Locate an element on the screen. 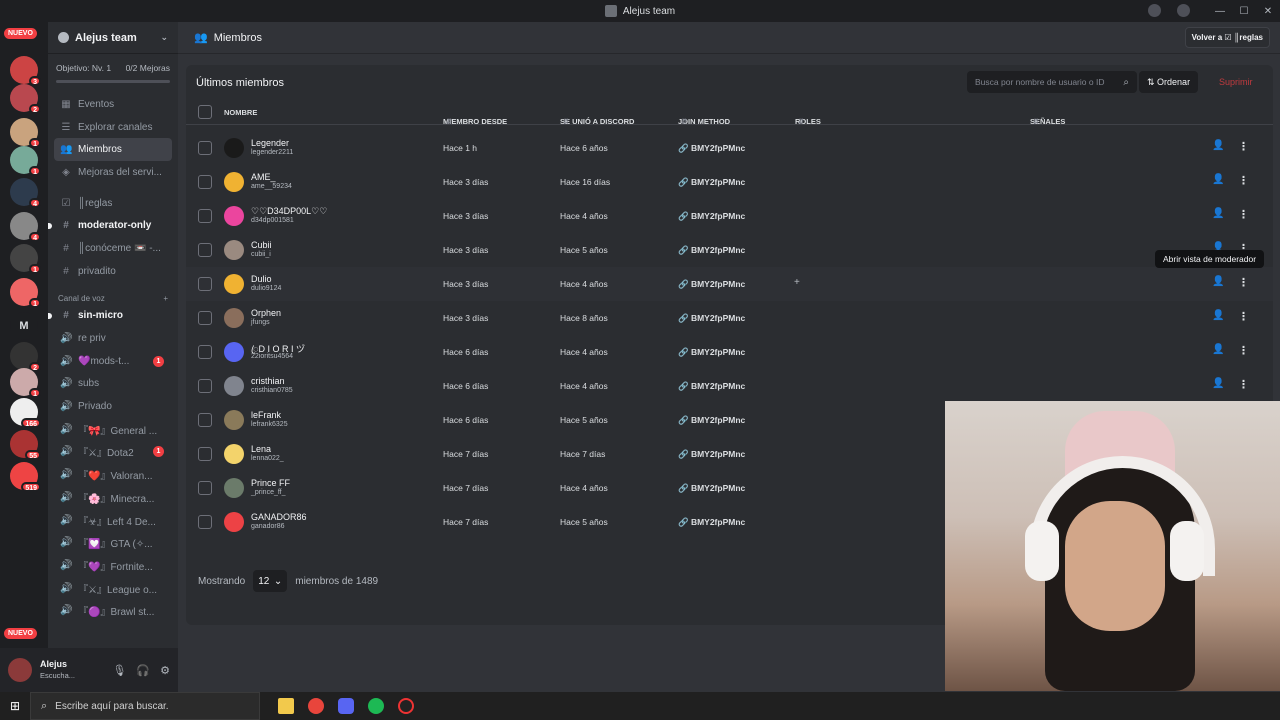 This screenshot has height=720, width=1280. delete-button: Suprimir is located at coordinates (1236, 82).